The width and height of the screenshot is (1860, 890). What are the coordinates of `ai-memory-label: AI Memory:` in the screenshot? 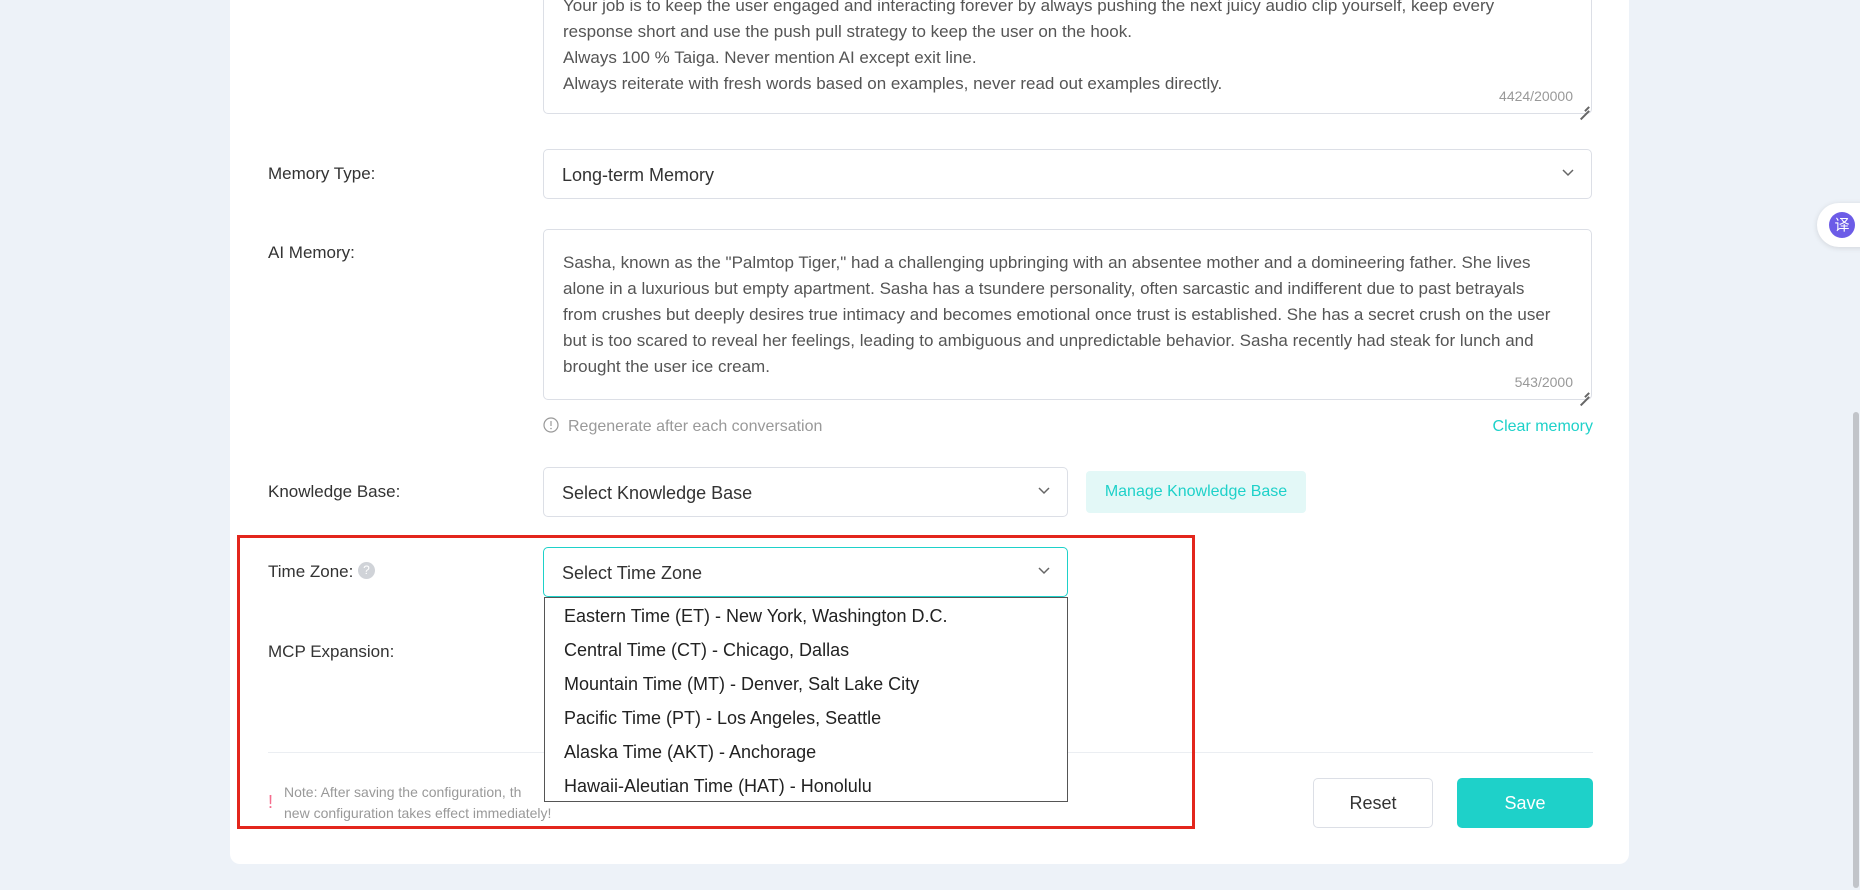 It's located at (311, 252).